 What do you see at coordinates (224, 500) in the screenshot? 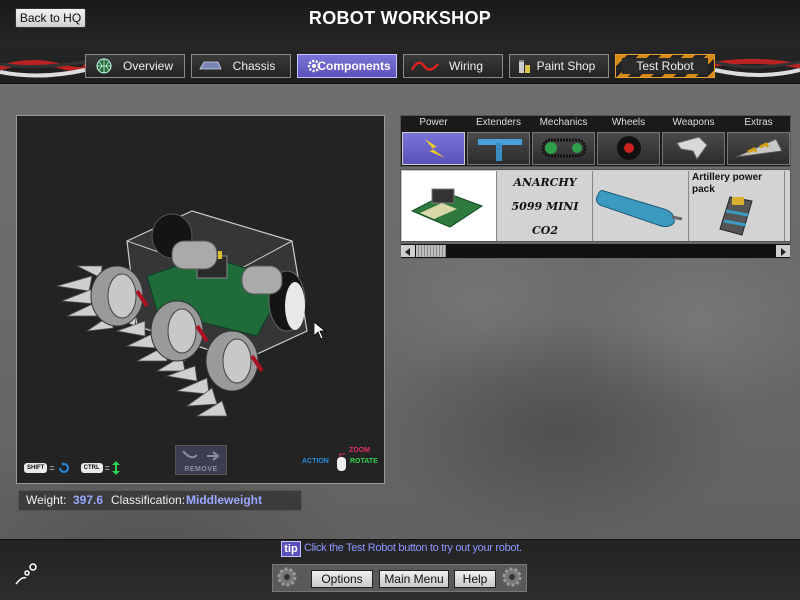
I see `classification-value: Middleweight` at bounding box center [224, 500].